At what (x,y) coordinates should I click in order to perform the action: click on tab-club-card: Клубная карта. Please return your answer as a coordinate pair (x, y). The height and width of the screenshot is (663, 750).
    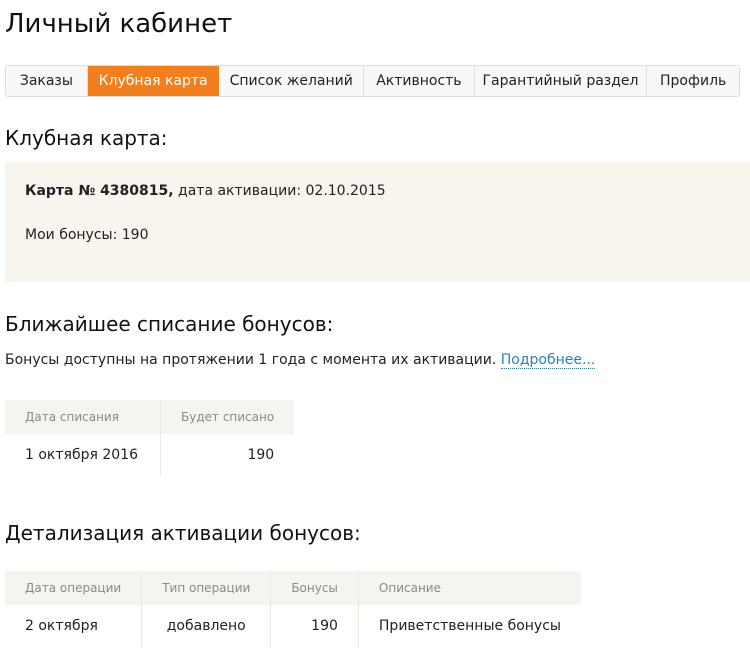
    Looking at the image, I should click on (153, 81).